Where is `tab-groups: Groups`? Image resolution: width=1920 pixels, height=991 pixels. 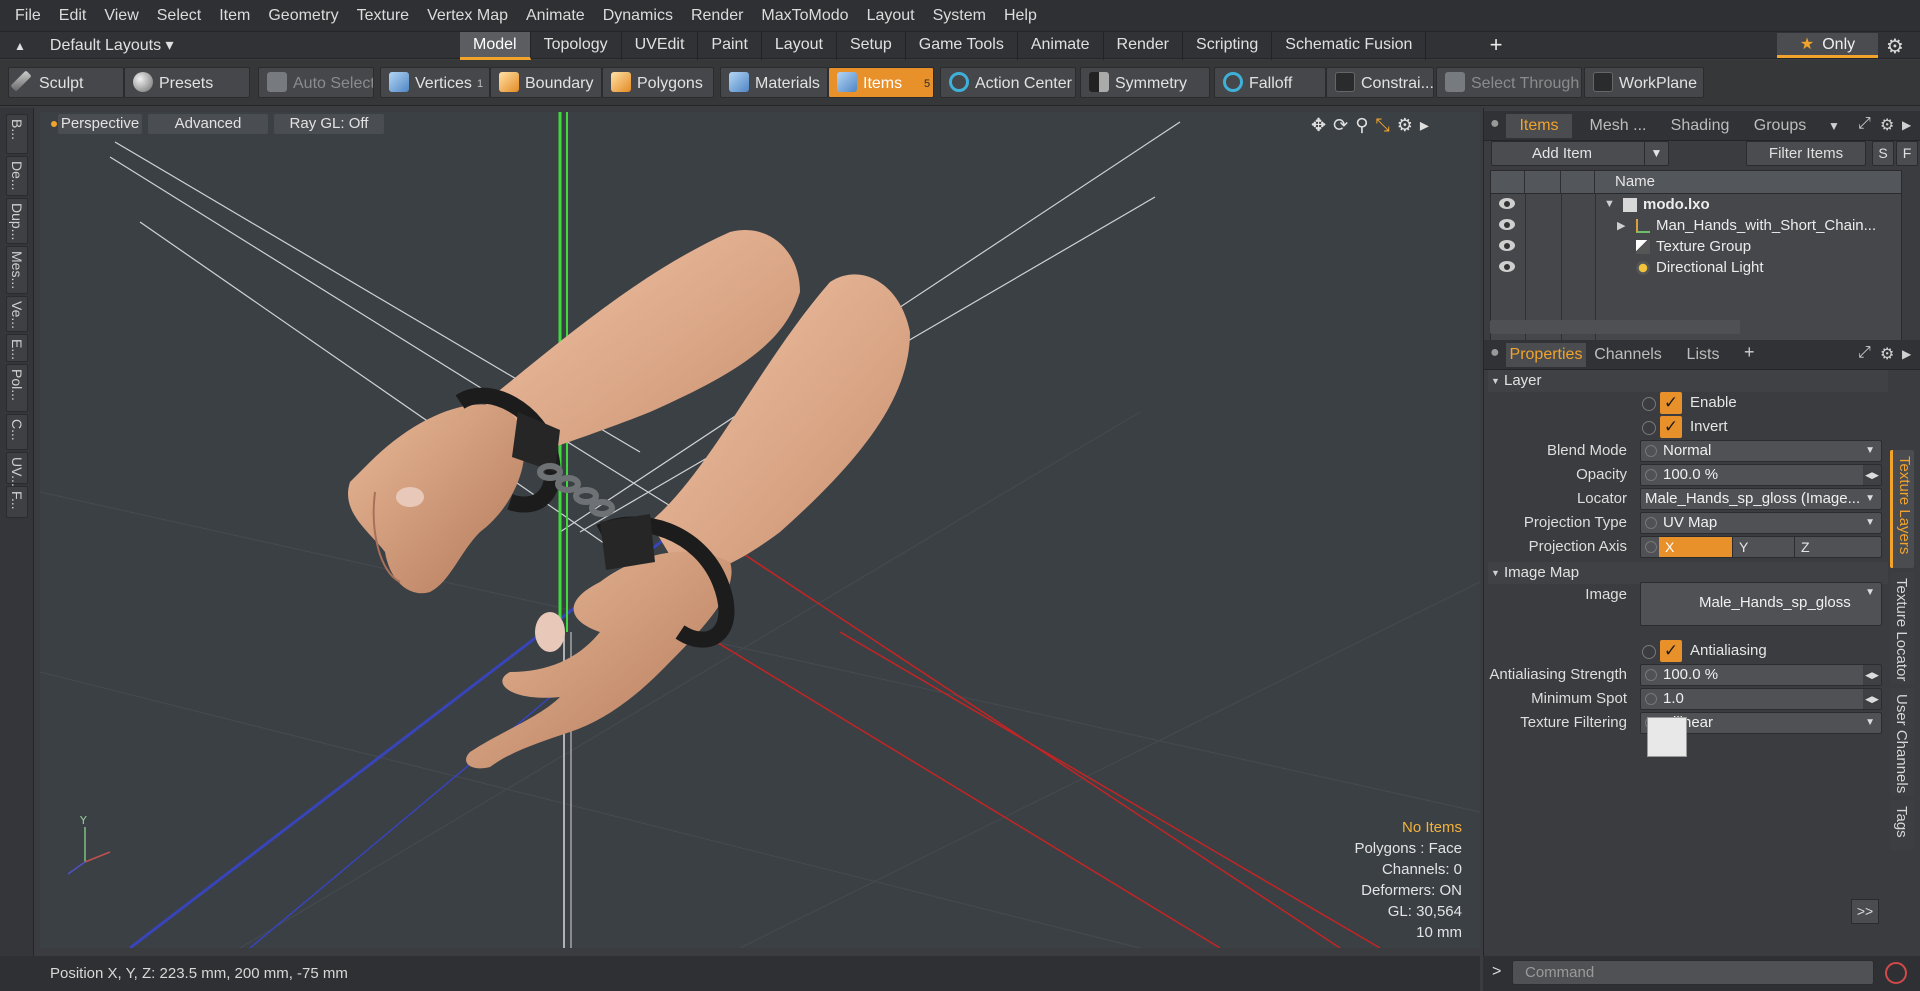
tab-groups: Groups is located at coordinates (1780, 126).